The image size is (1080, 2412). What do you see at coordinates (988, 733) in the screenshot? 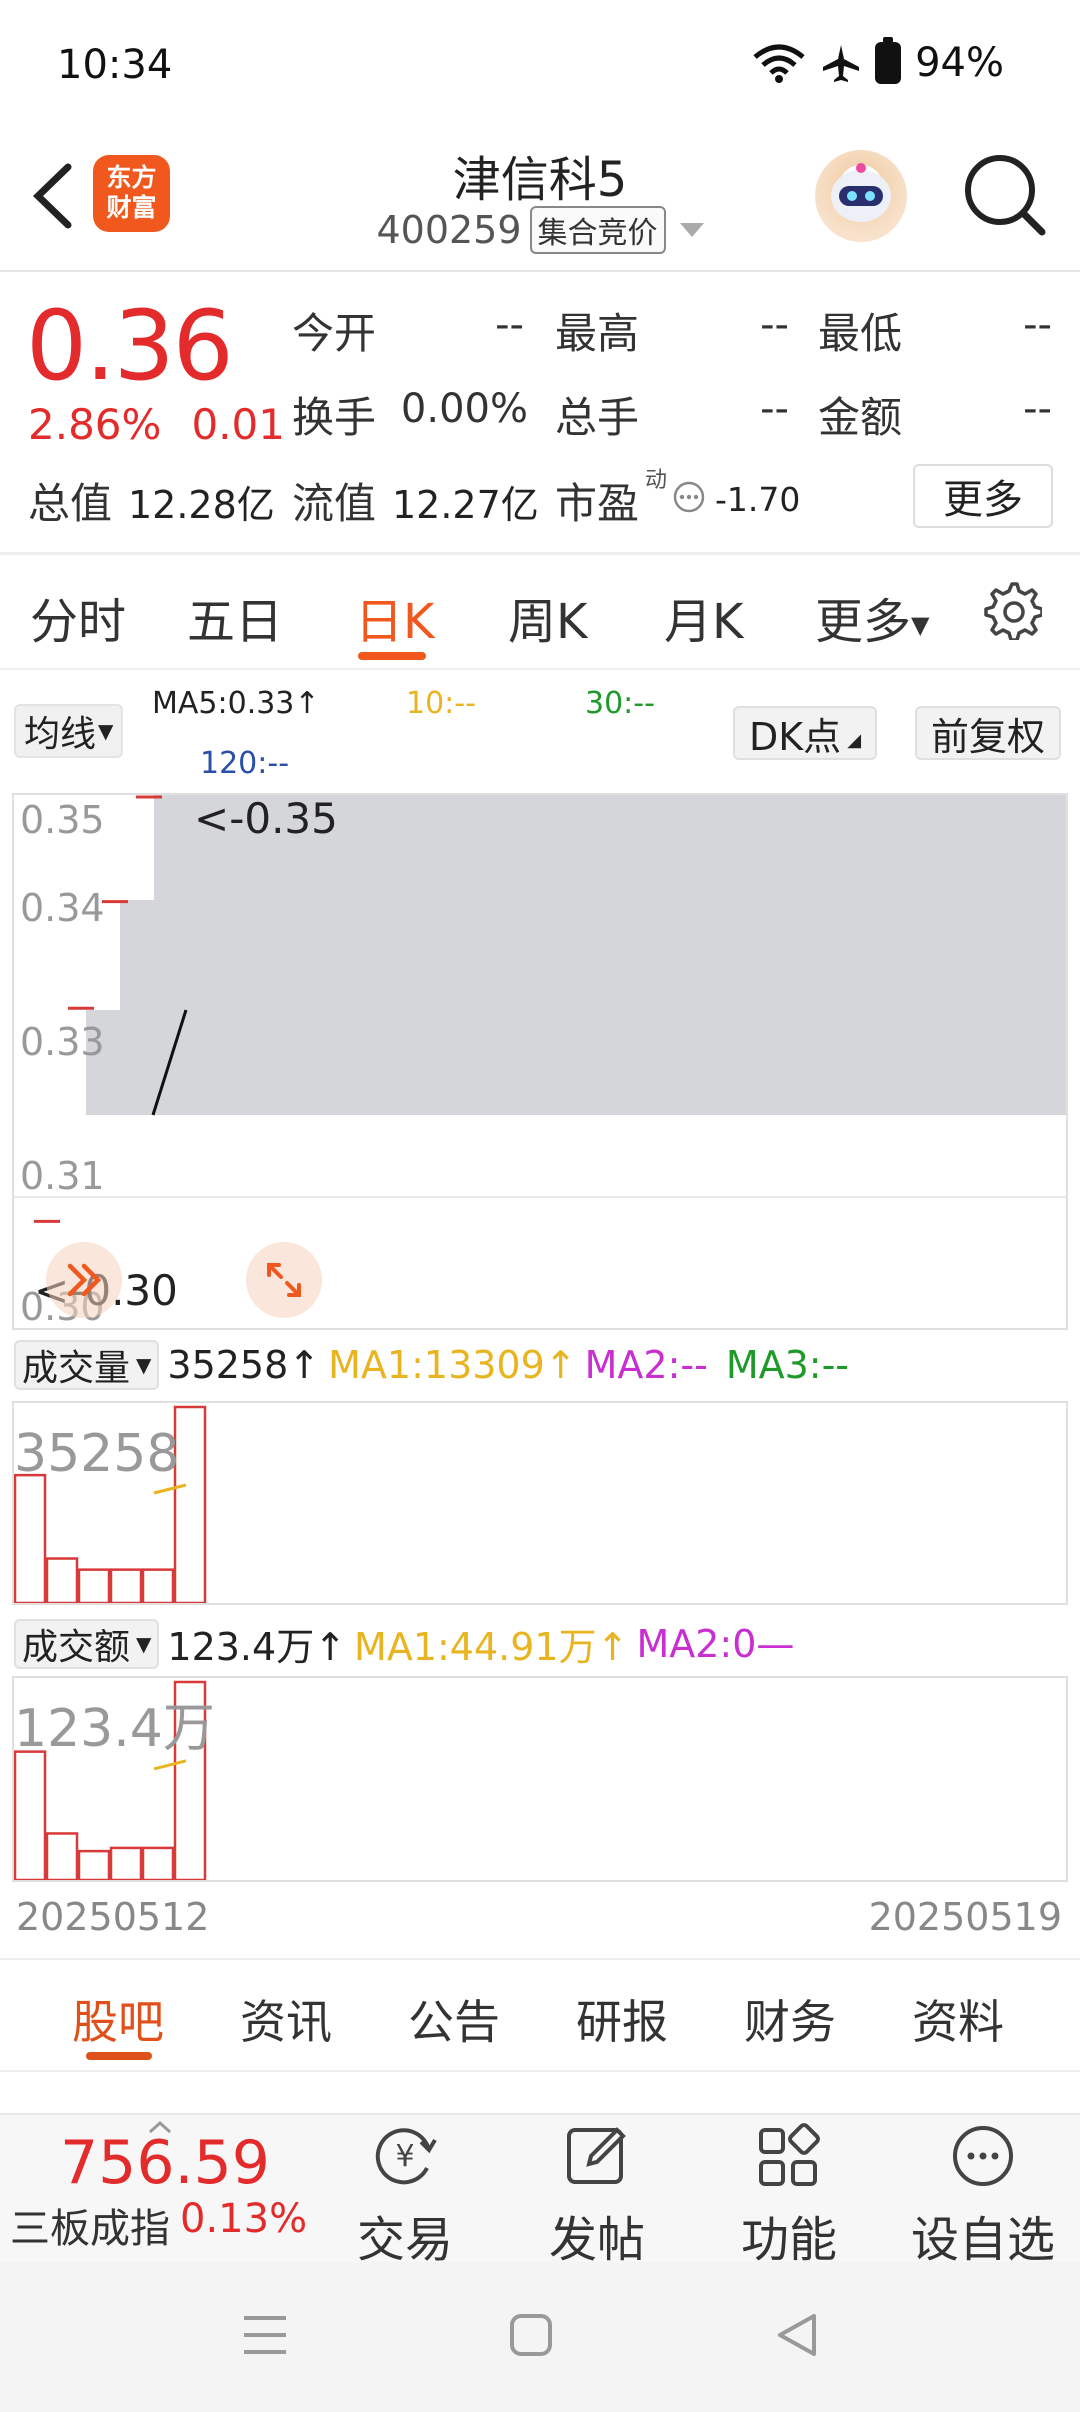
I see `adjust-button: 前复权` at bounding box center [988, 733].